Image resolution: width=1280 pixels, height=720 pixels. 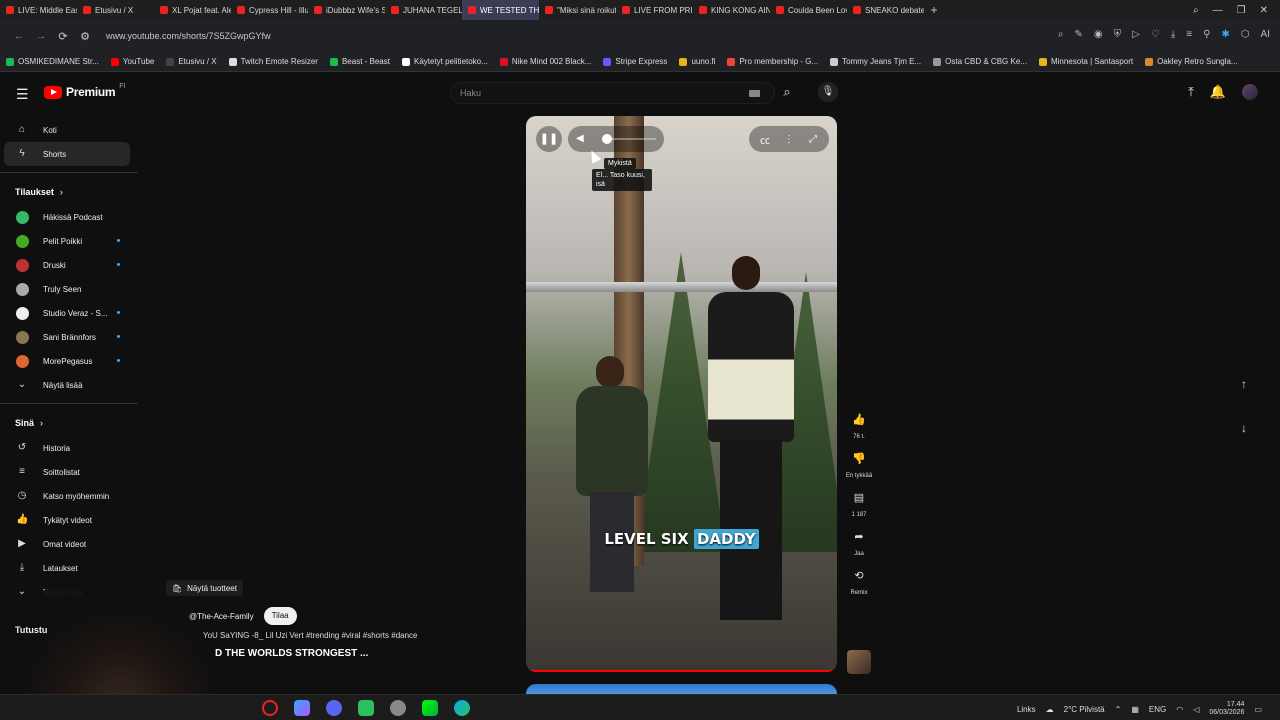 What do you see at coordinates (1206, 34) in the screenshot?
I see `account-icon: ⚲` at bounding box center [1206, 34].